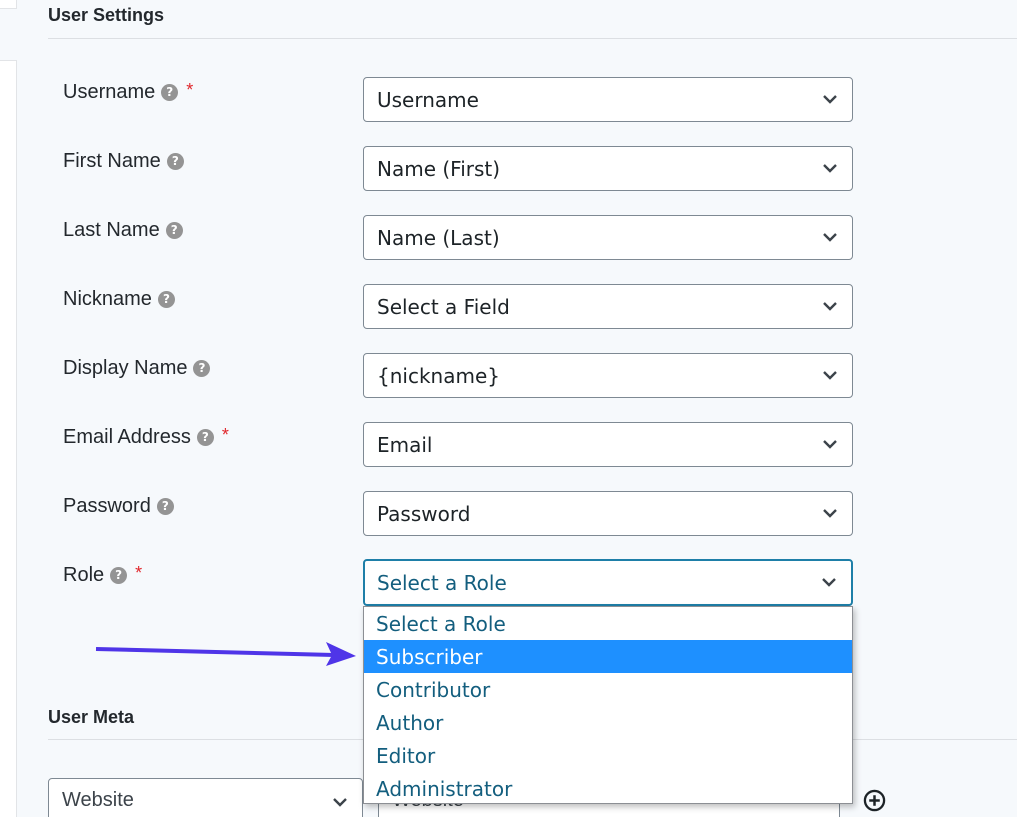 Image resolution: width=1017 pixels, height=817 pixels. I want to click on email-address-label: Email Address ? *, so click(146, 437).